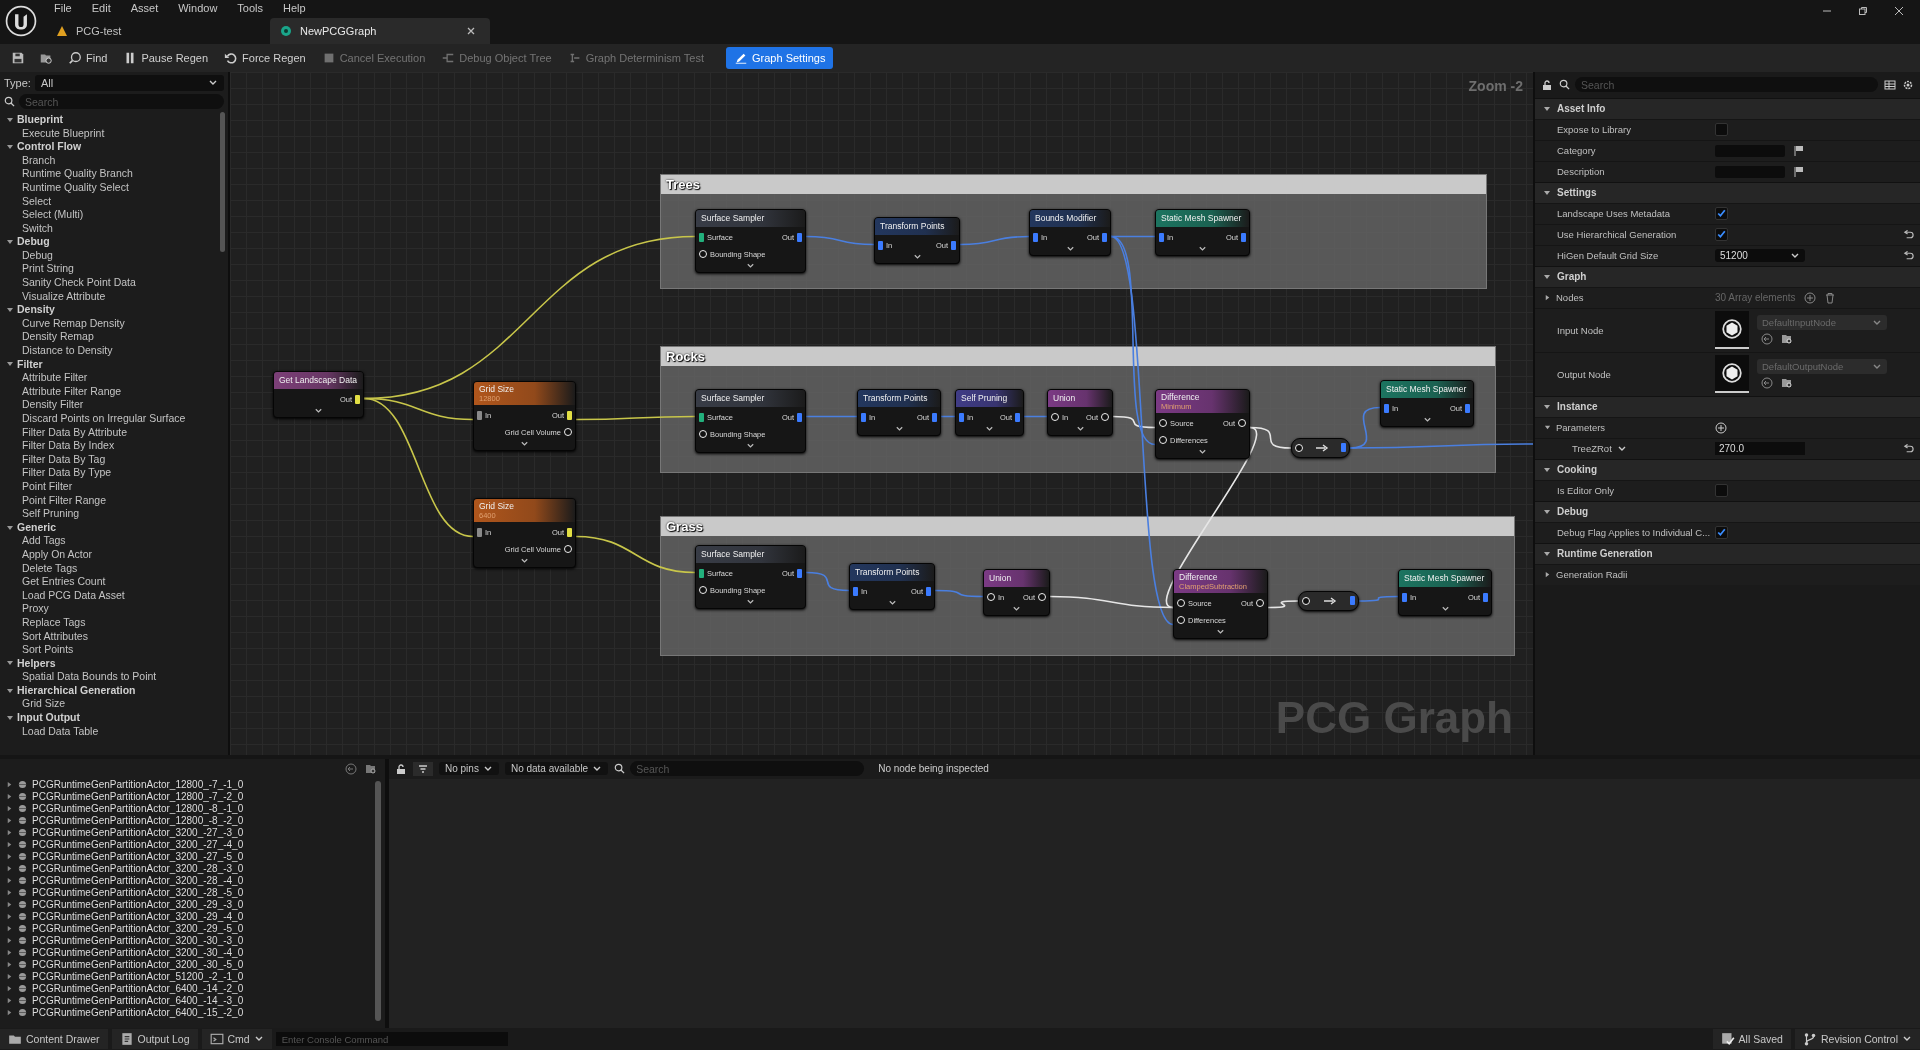 The width and height of the screenshot is (1920, 1050). What do you see at coordinates (1863, 11) in the screenshot?
I see `restore-icon` at bounding box center [1863, 11].